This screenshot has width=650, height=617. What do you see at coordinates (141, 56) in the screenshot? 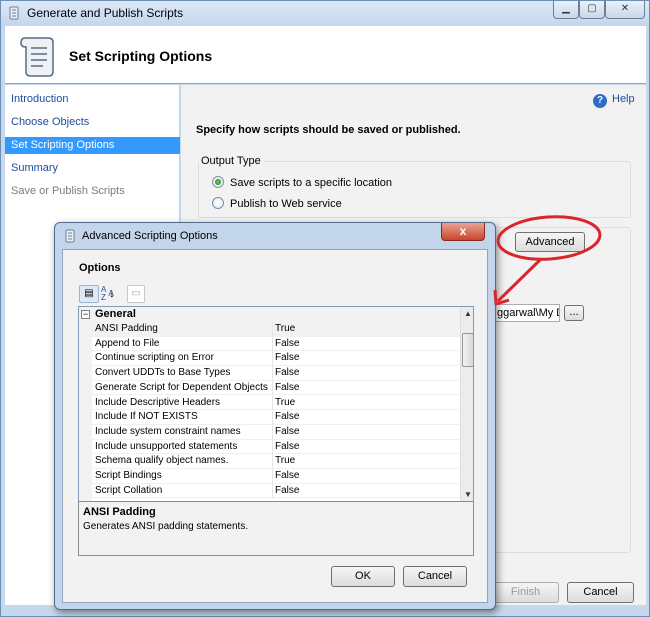
I see `page-title: Set Scripting Options` at bounding box center [141, 56].